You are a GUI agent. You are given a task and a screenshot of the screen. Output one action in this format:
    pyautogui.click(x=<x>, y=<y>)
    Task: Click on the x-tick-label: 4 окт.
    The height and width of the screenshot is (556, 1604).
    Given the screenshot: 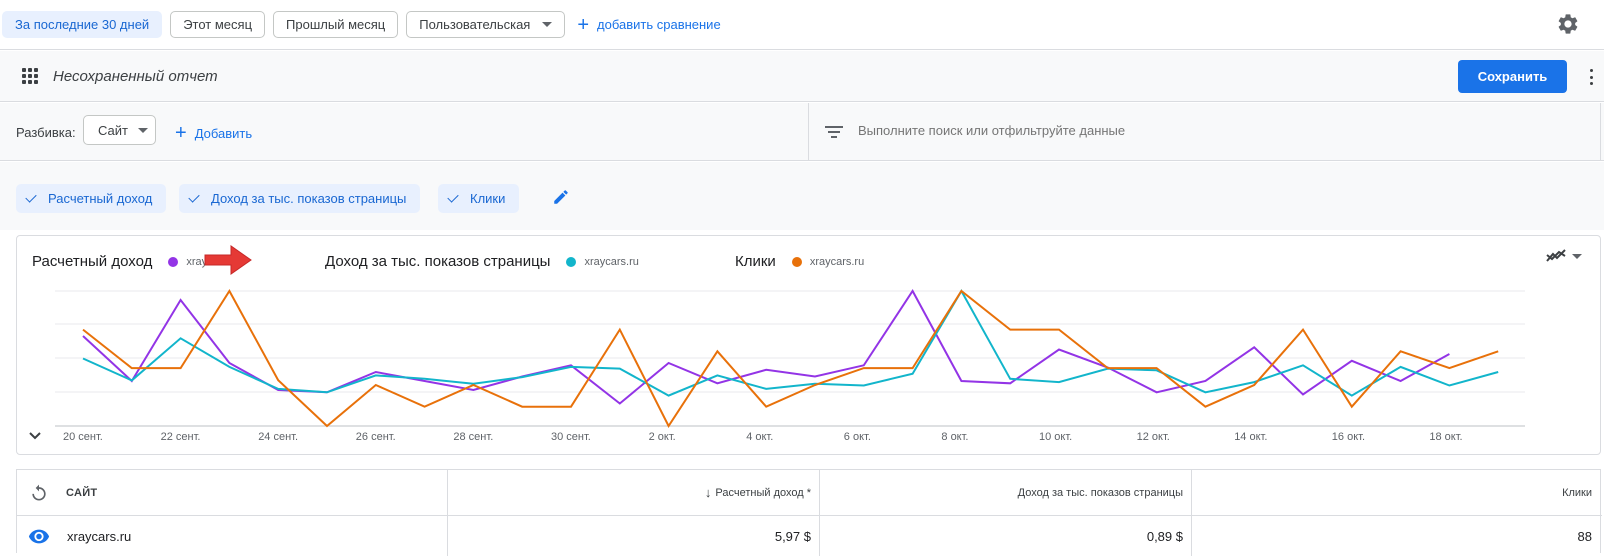 What is the action you would take?
    pyautogui.click(x=759, y=437)
    